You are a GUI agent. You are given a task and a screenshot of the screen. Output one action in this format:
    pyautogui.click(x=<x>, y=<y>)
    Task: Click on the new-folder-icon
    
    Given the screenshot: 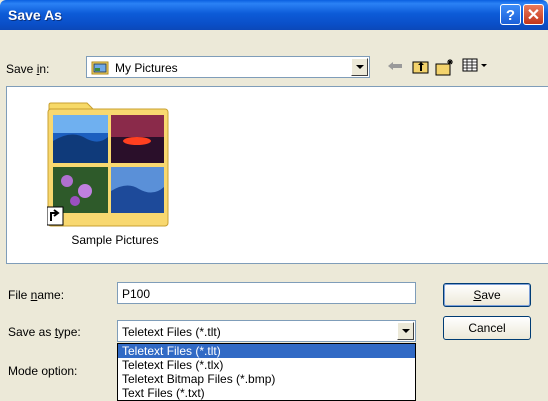 What is the action you would take?
    pyautogui.click(x=445, y=68)
    